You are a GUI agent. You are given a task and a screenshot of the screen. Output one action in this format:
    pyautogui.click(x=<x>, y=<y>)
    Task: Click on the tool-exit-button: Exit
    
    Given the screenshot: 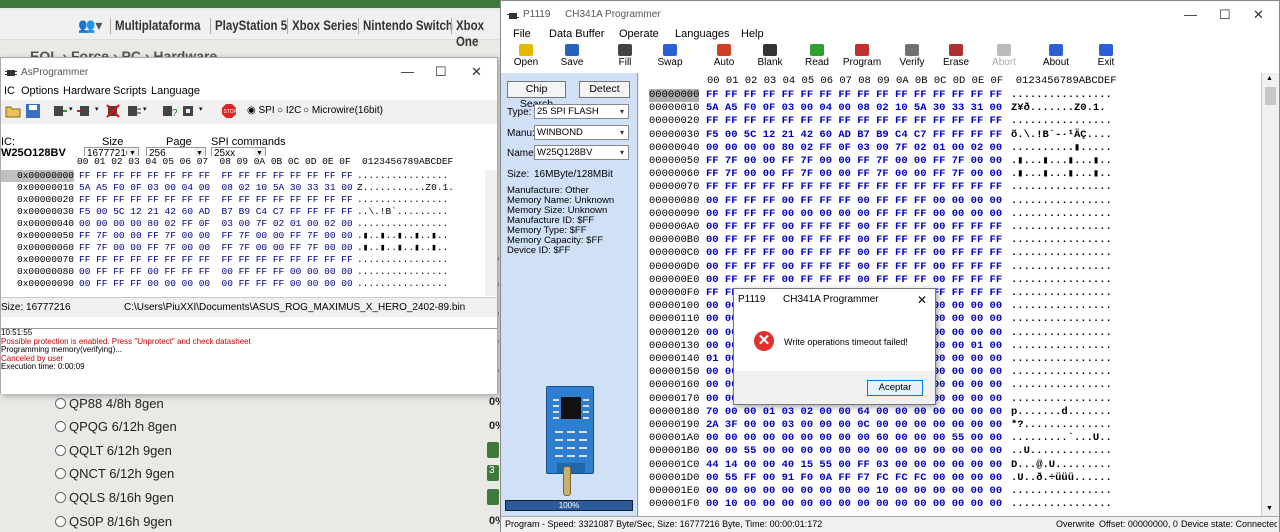 What is the action you would take?
    pyautogui.click(x=1106, y=58)
    